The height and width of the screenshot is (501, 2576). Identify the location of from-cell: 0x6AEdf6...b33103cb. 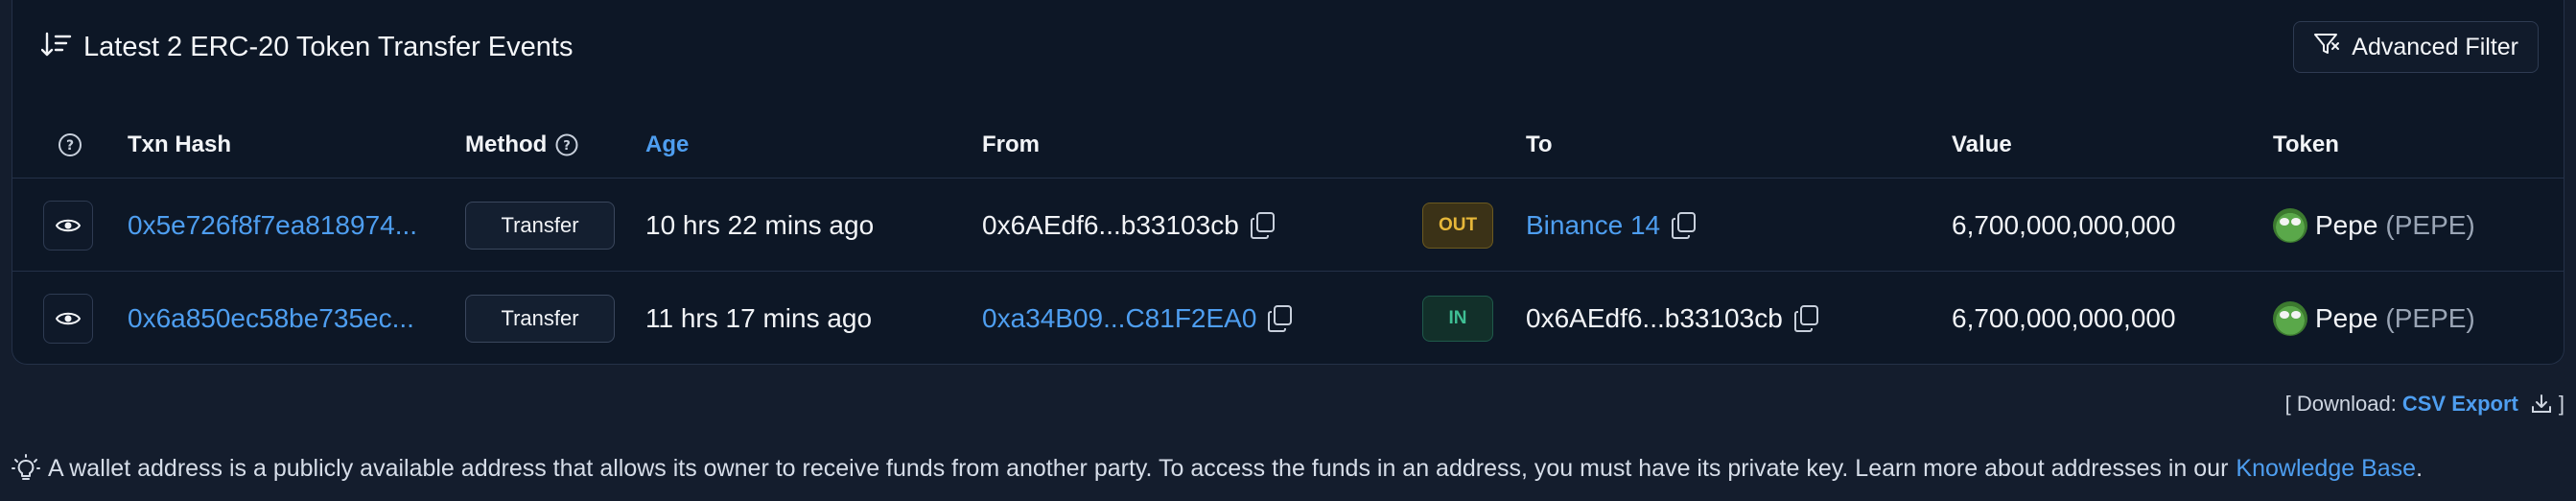
(1129, 225).